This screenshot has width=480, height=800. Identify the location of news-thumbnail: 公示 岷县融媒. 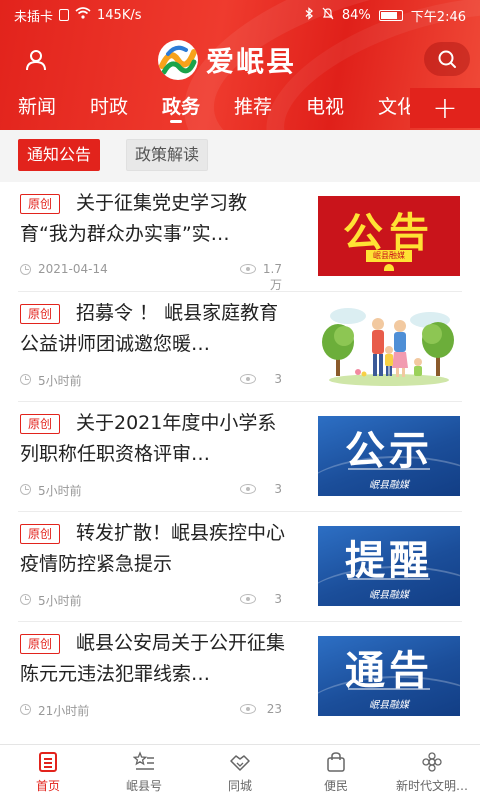
(389, 456).